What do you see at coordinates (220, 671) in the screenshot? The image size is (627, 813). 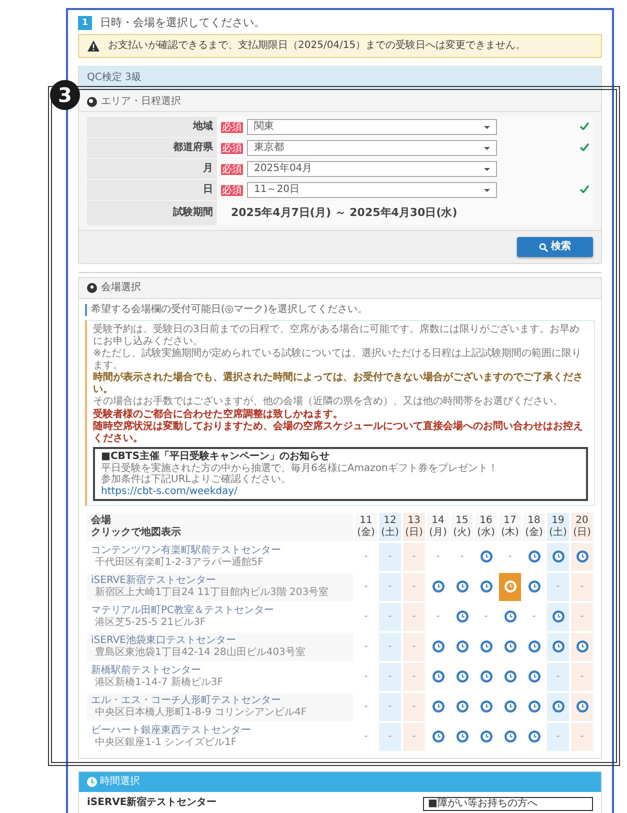 I see `venue-link: 新橋駅前テストセンター` at bounding box center [220, 671].